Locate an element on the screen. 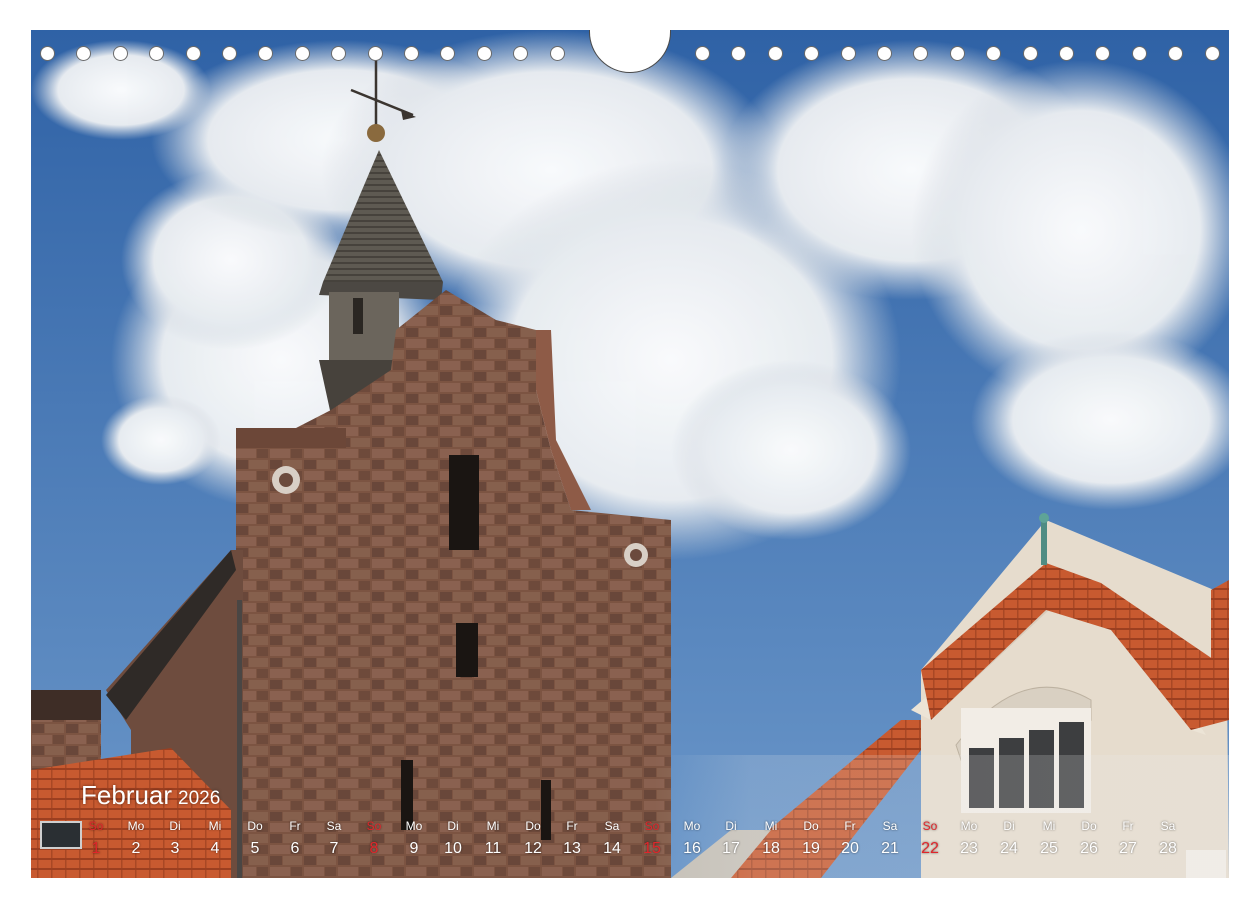 This screenshot has width=1260, height=908. day-number: 20 is located at coordinates (850, 848).